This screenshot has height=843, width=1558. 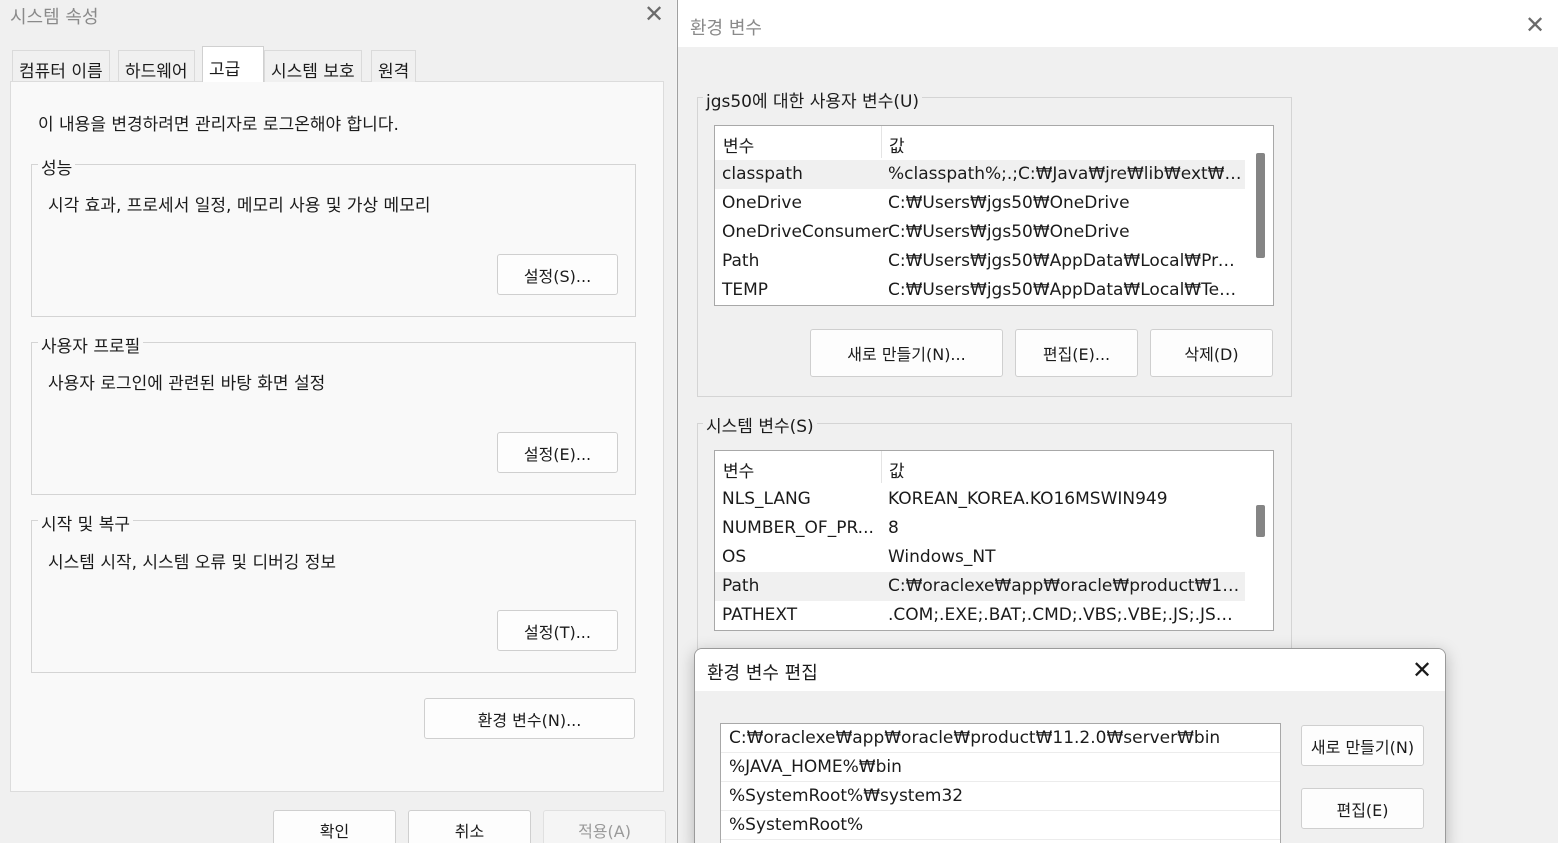 I want to click on startup-recovery-legend: 시작 및 복구, so click(x=86, y=522).